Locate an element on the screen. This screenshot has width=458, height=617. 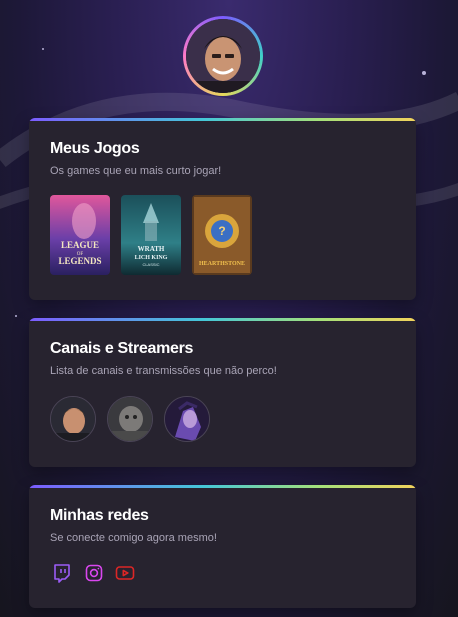
game-hearthstone: ? HEARTHSTONE is located at coordinates (222, 235).